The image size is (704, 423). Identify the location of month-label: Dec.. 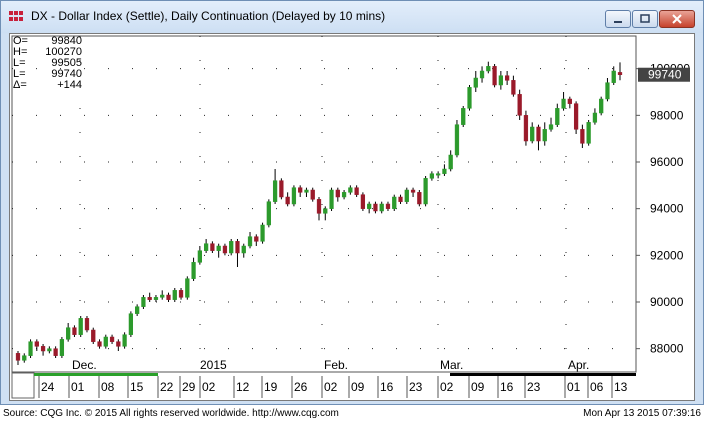
(84, 365).